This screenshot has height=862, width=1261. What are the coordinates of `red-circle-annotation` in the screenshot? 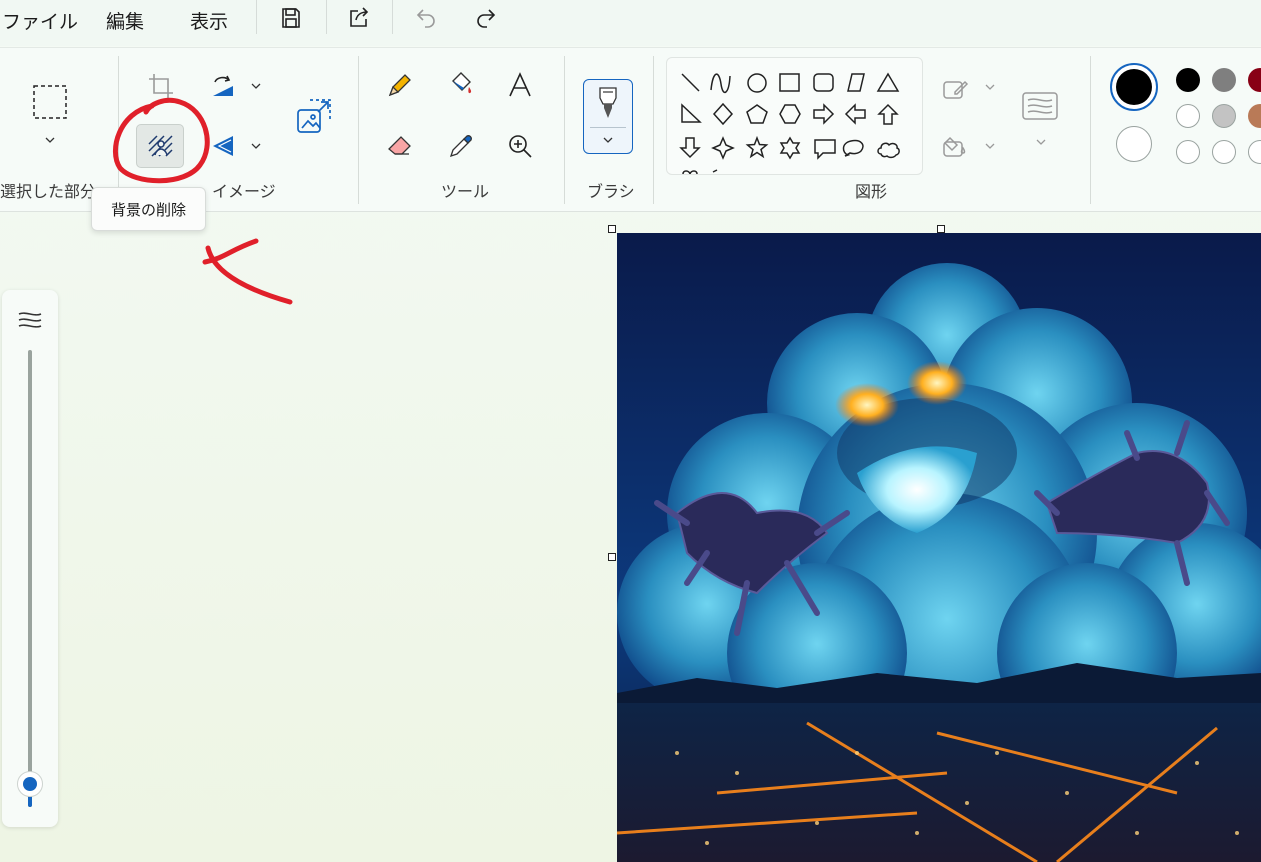 It's located at (161, 140).